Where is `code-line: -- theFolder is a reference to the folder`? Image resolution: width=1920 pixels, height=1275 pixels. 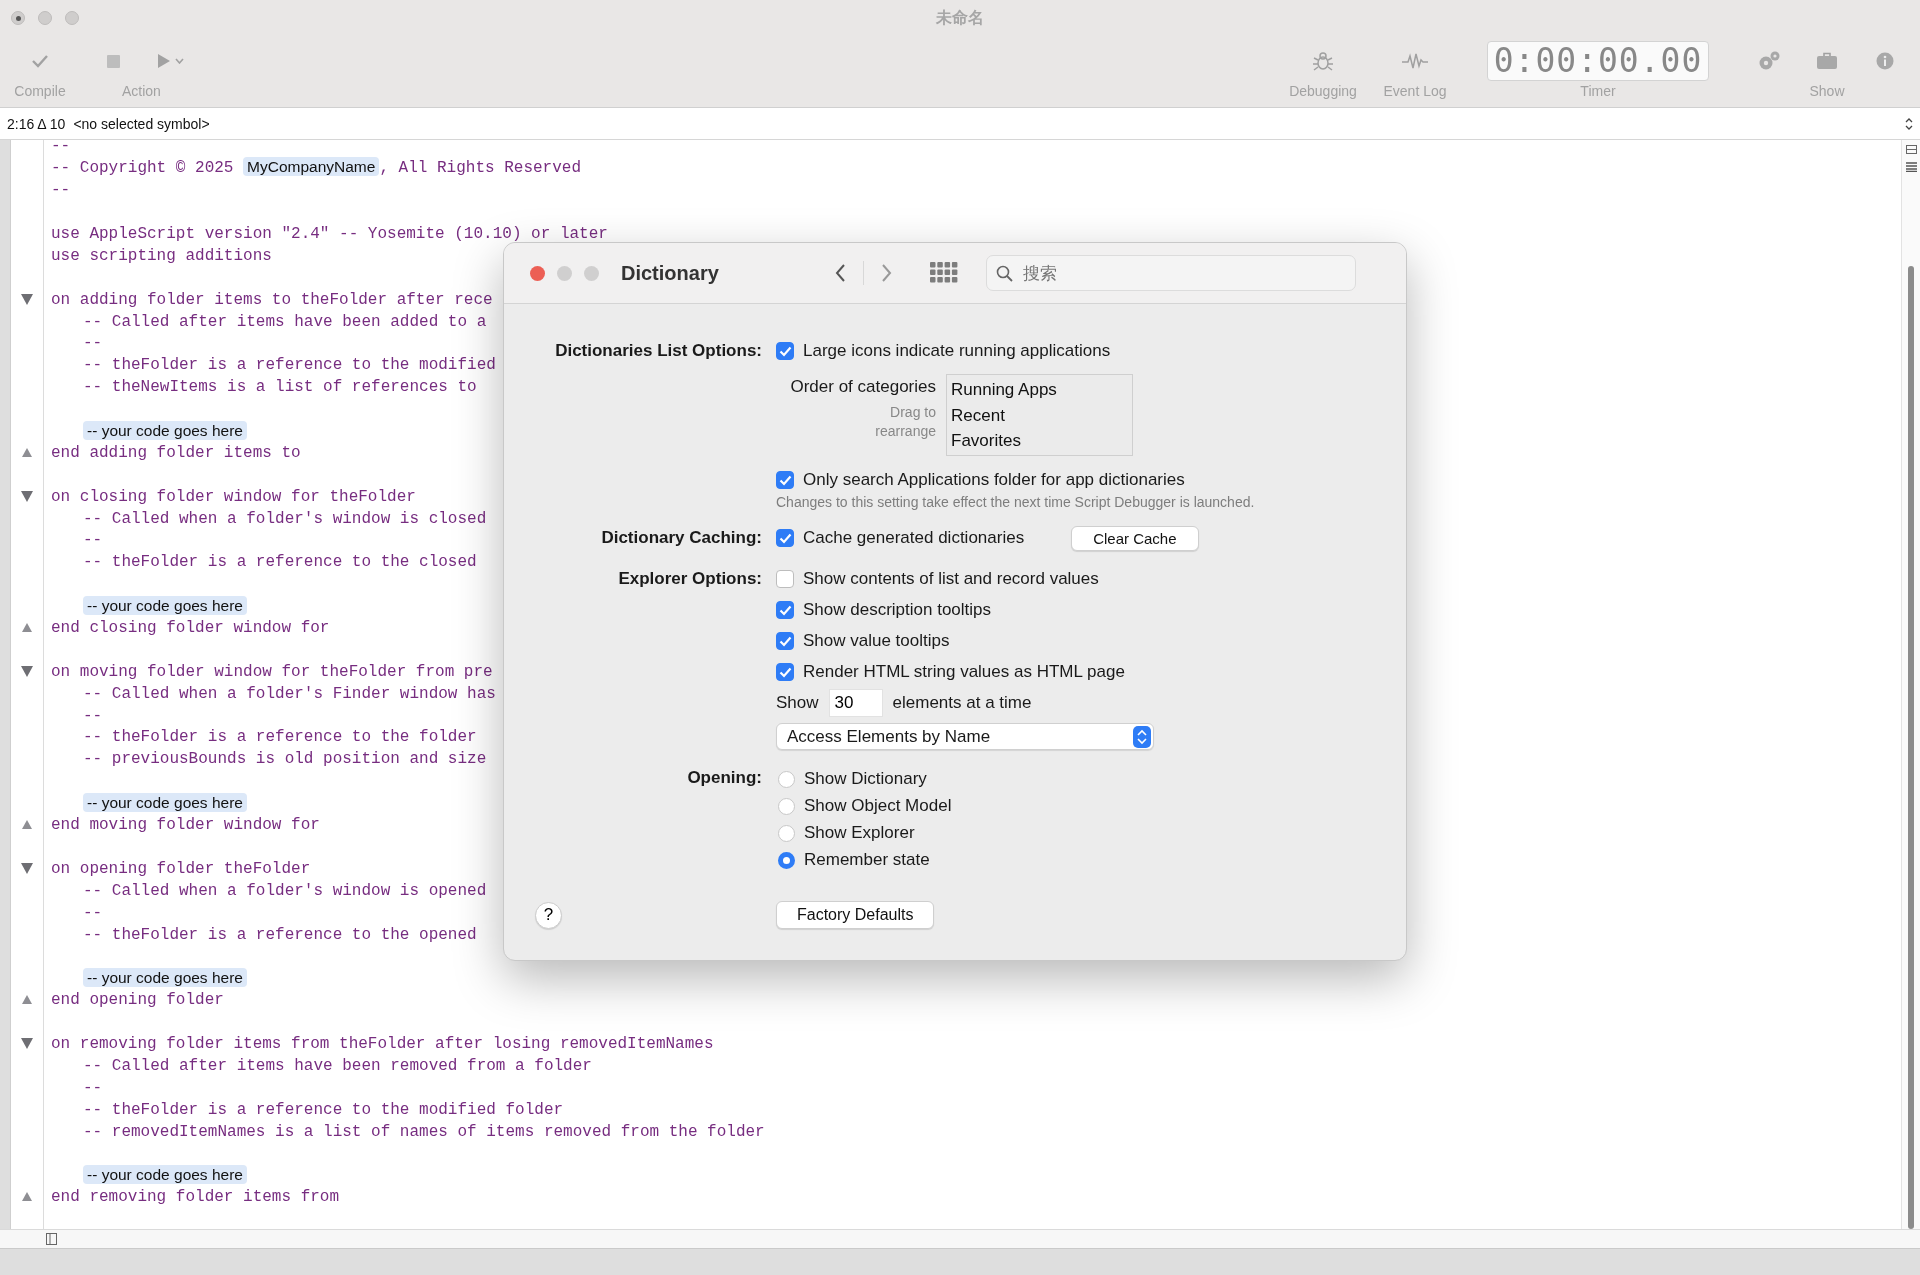
code-line: -- theFolder is a reference to the folder is located at coordinates (280, 737).